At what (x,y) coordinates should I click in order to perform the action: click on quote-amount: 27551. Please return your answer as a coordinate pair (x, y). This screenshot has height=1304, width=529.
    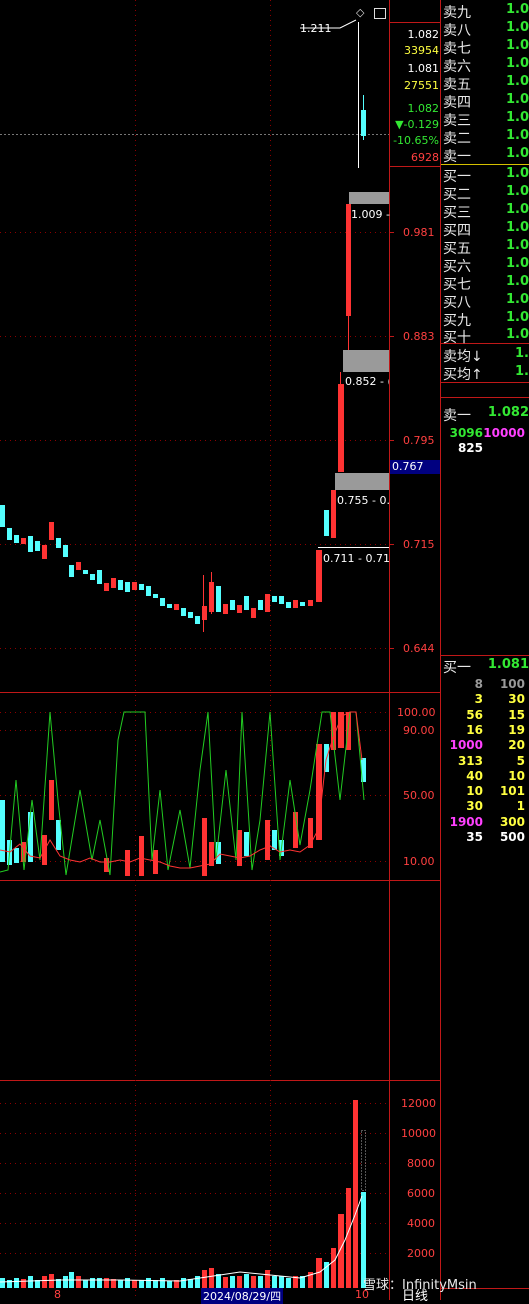
    Looking at the image, I should click on (421, 85).